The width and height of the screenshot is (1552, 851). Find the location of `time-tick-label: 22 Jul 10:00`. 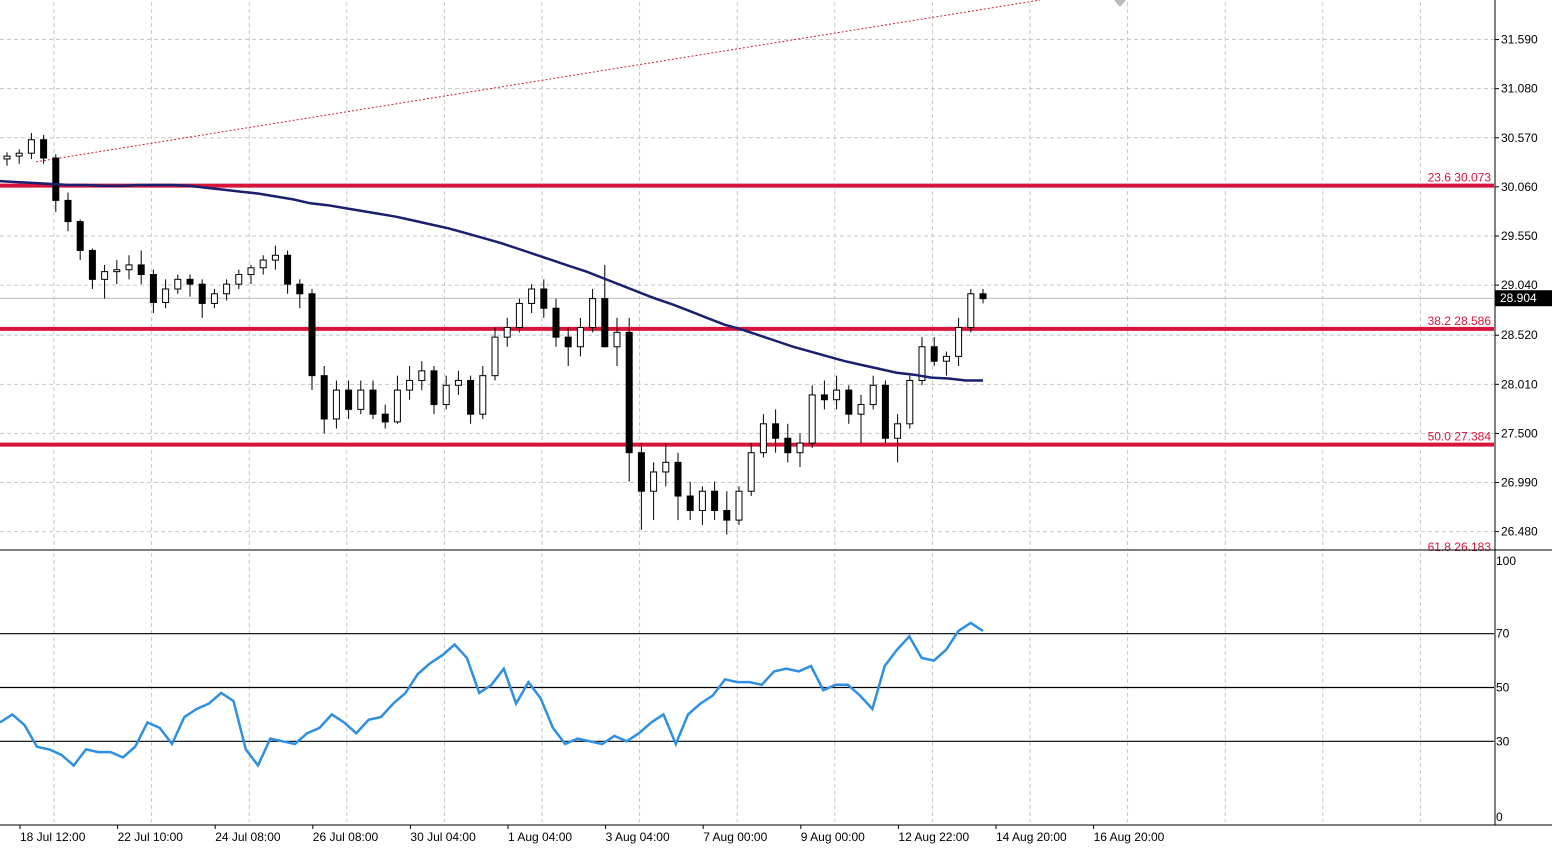

time-tick-label: 22 Jul 10:00 is located at coordinates (151, 837).